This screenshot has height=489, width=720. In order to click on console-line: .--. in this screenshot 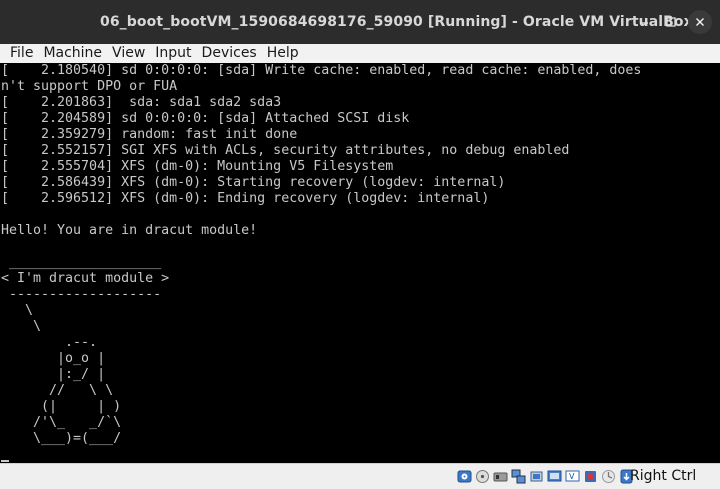, I will do `click(49, 342)`.